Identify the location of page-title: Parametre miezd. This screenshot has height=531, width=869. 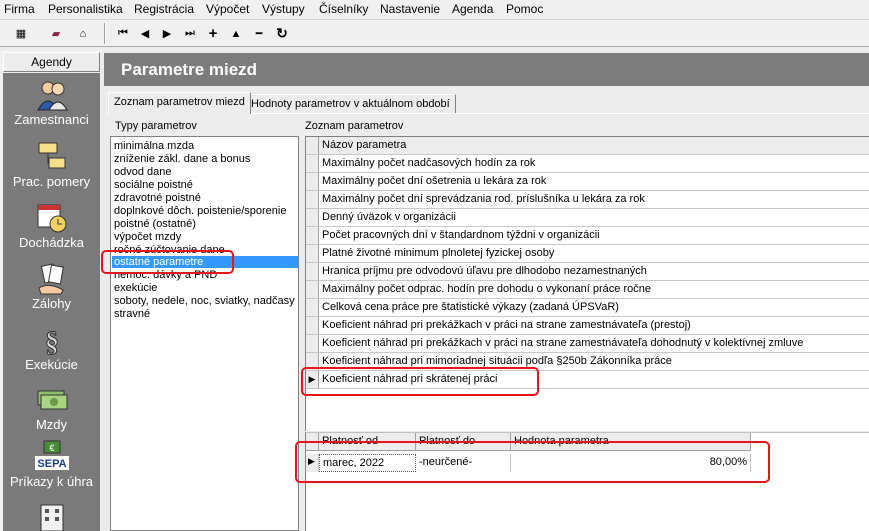
(486, 69).